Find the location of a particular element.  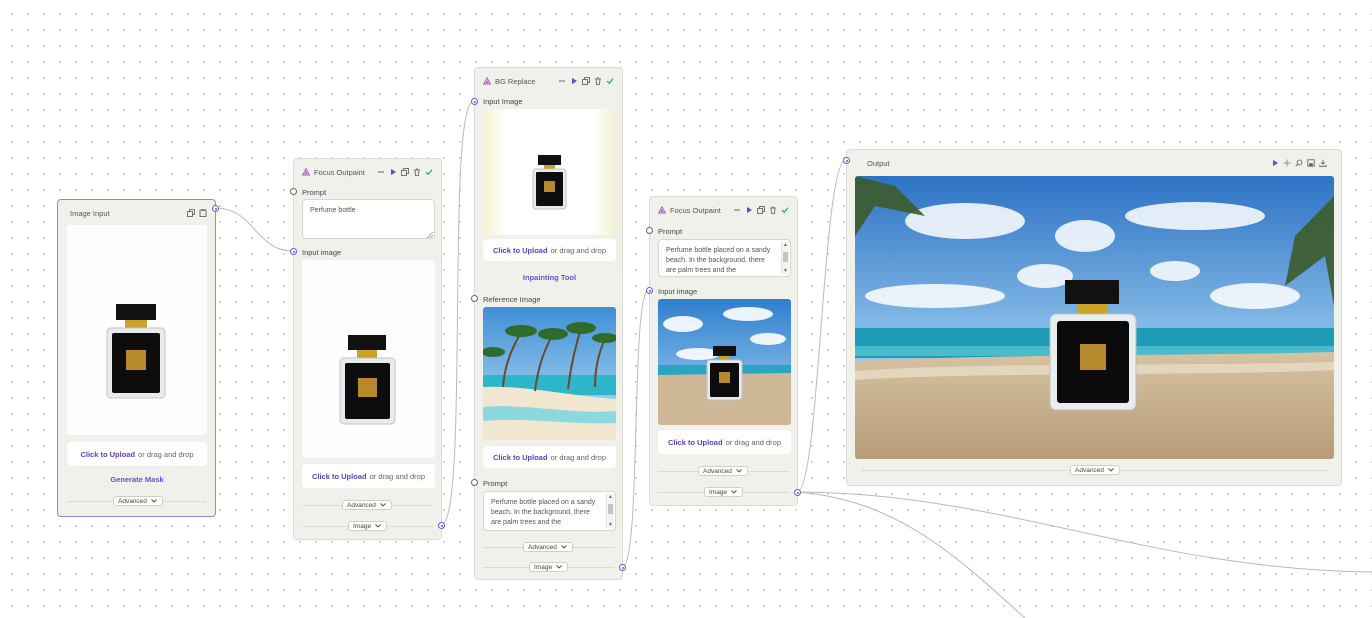

move-icon is located at coordinates (1287, 163).